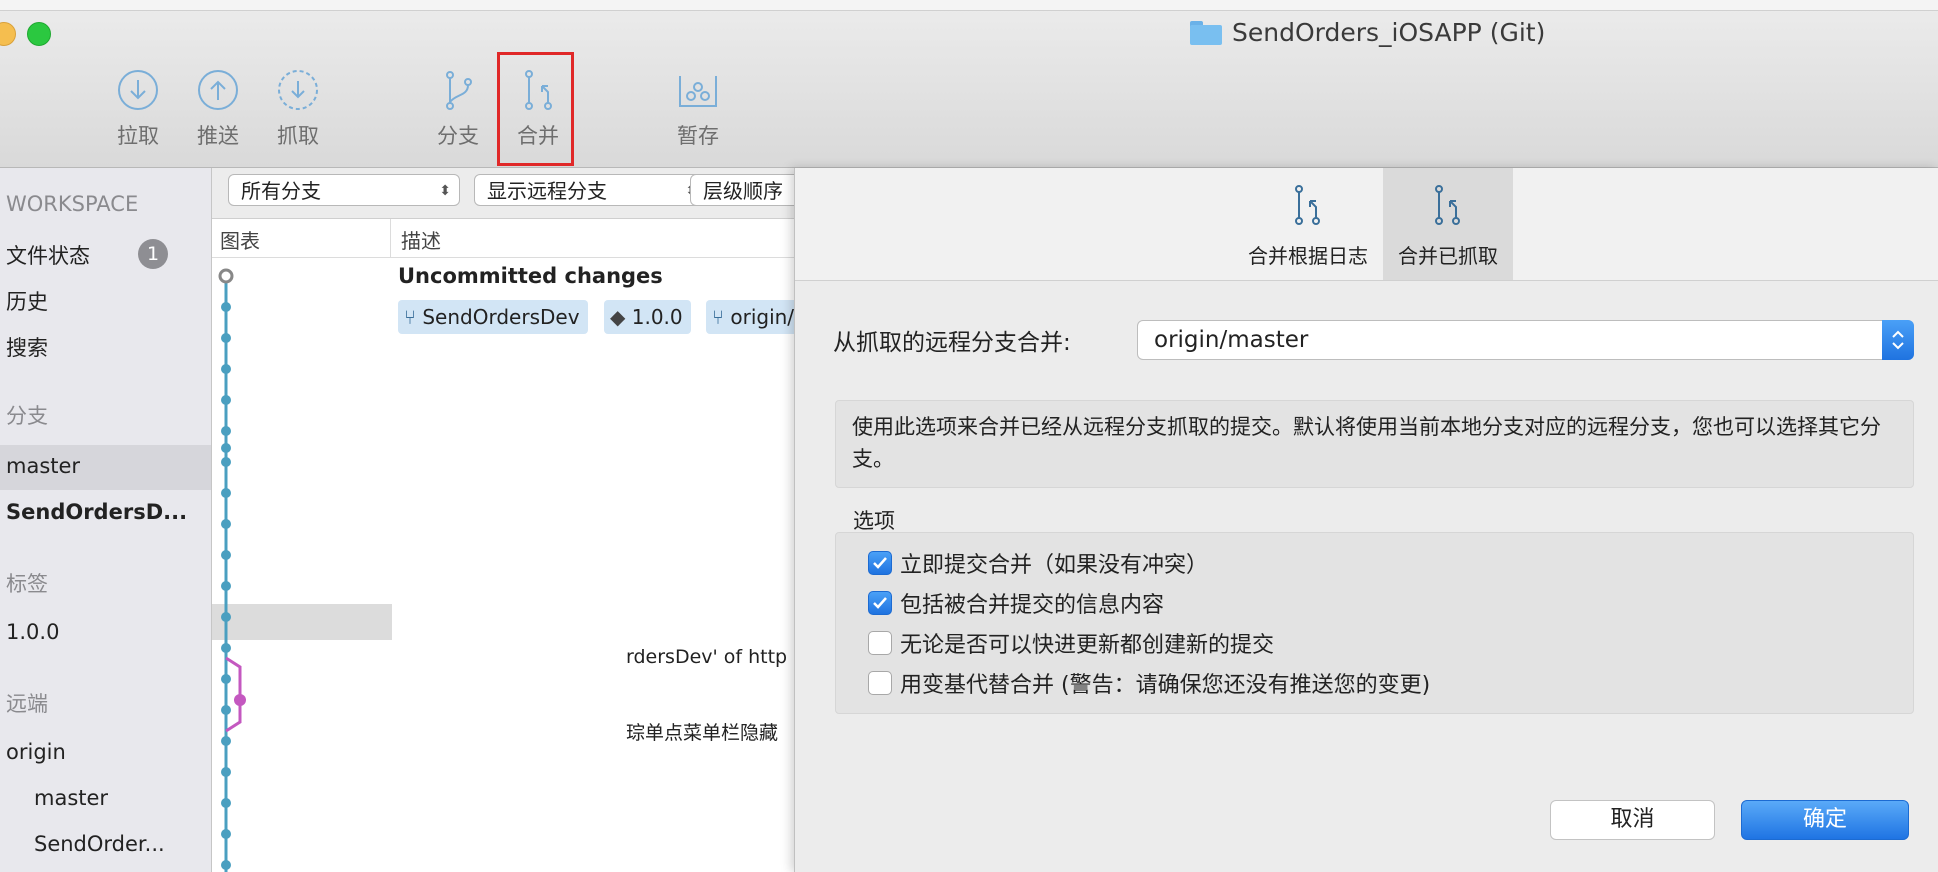 Image resolution: width=1938 pixels, height=872 pixels. I want to click on branch-button: 分支, so click(458, 109).